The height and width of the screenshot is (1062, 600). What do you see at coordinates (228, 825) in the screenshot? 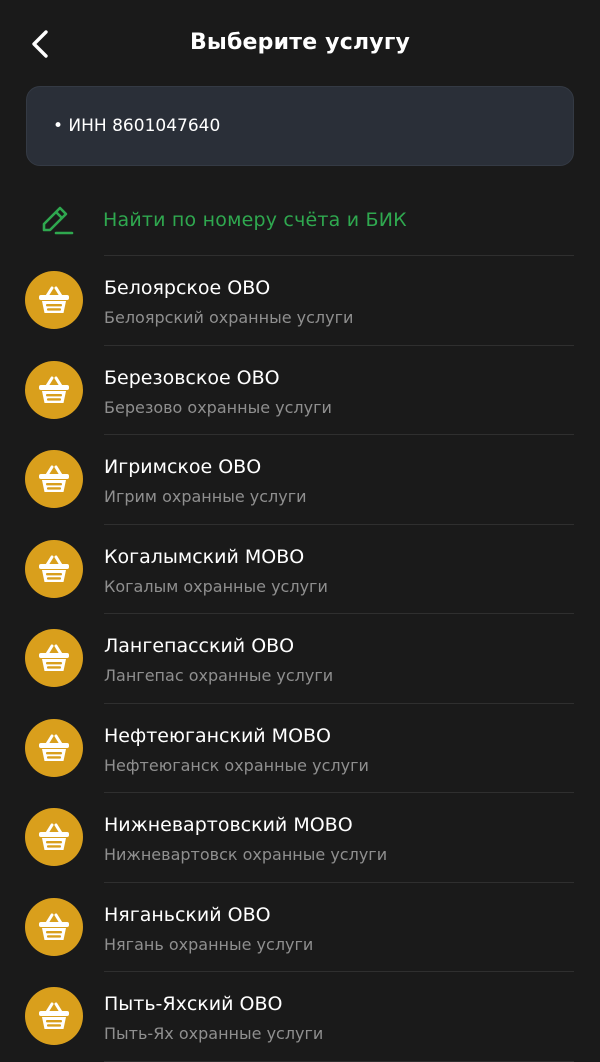
I see `service-title: Нижневартовский МОВО` at bounding box center [228, 825].